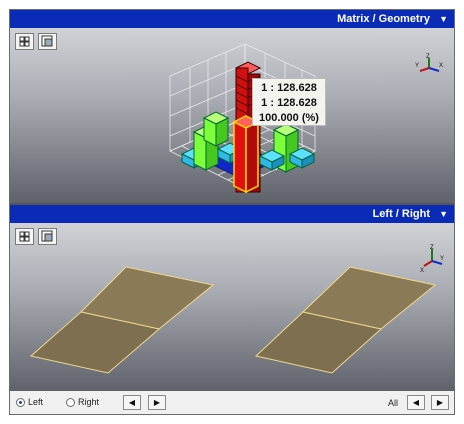 Image resolution: width=464 pixels, height=424 pixels. What do you see at coordinates (89, 402) in the screenshot?
I see `radio-right-label: Right` at bounding box center [89, 402].